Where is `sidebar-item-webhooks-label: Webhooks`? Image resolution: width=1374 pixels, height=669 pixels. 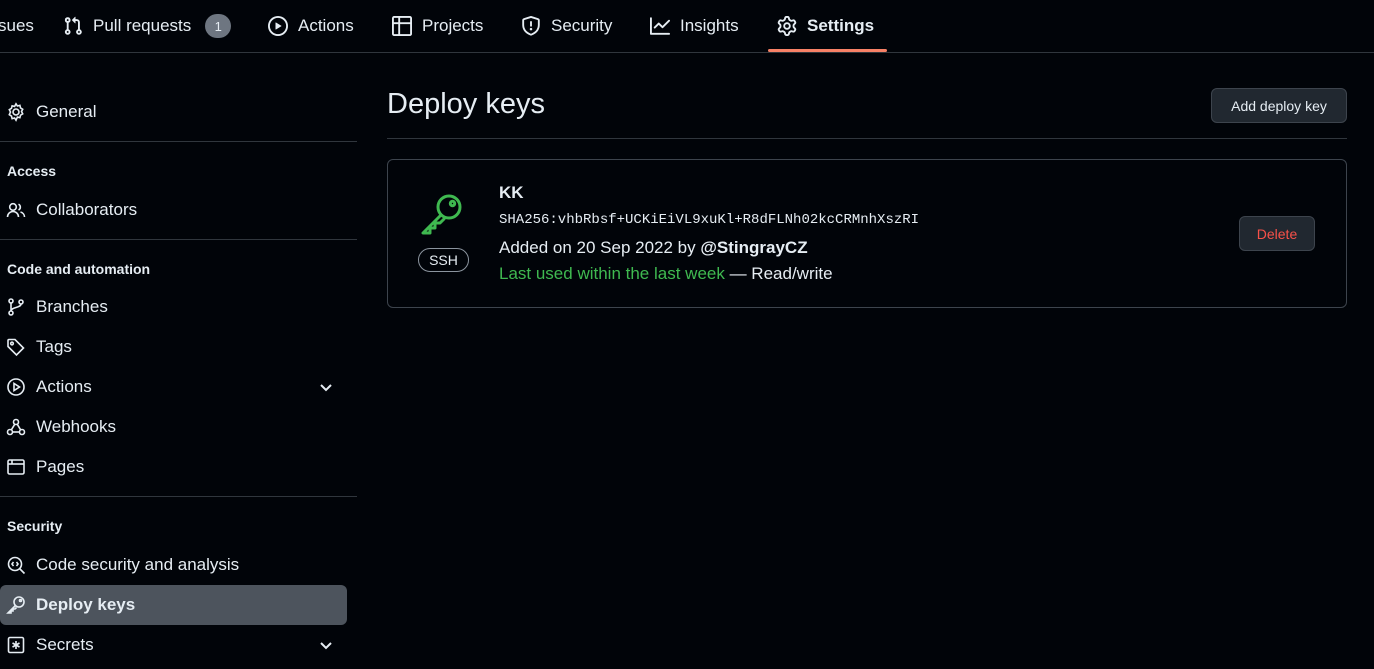 sidebar-item-webhooks-label: Webhooks is located at coordinates (76, 426).